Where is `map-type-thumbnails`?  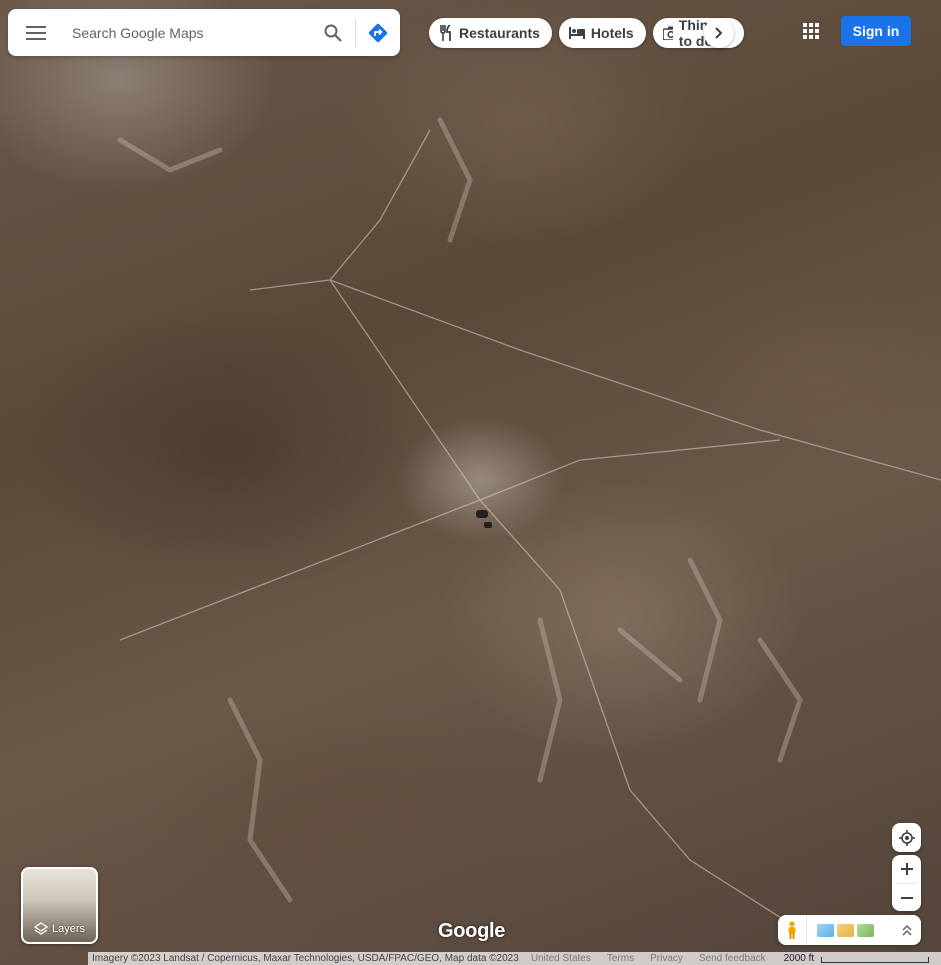
map-type-thumbnails is located at coordinates (840, 930).